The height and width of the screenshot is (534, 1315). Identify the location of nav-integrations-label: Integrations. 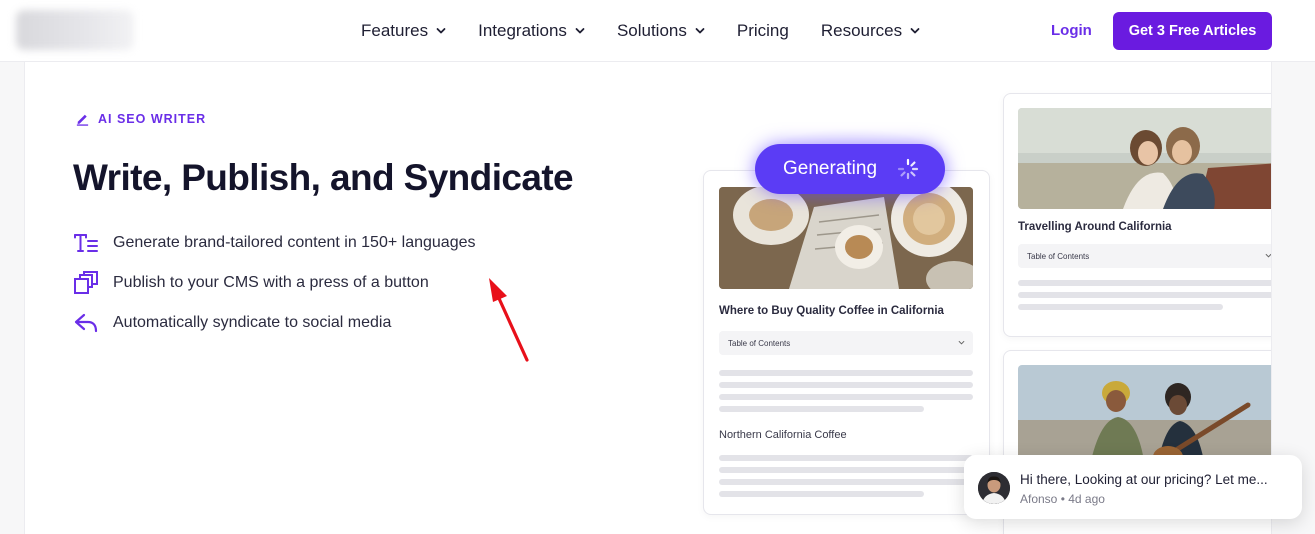
(522, 30).